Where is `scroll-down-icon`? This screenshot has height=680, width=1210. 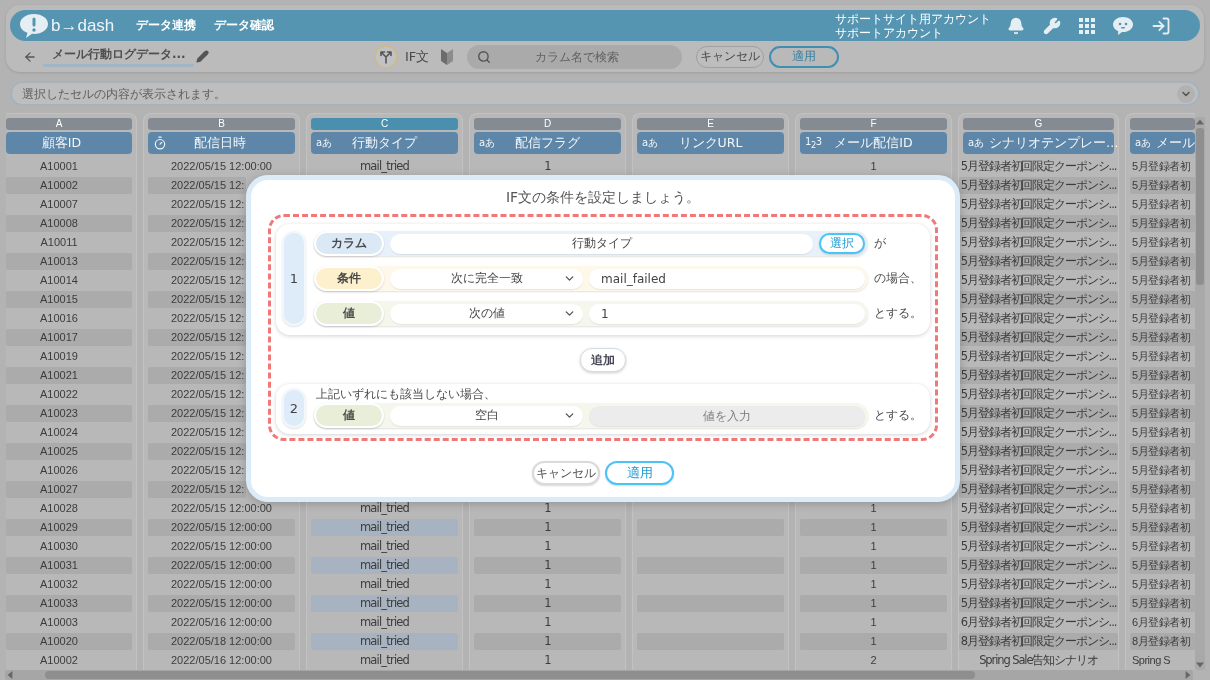
scroll-down-icon is located at coordinates (1200, 665).